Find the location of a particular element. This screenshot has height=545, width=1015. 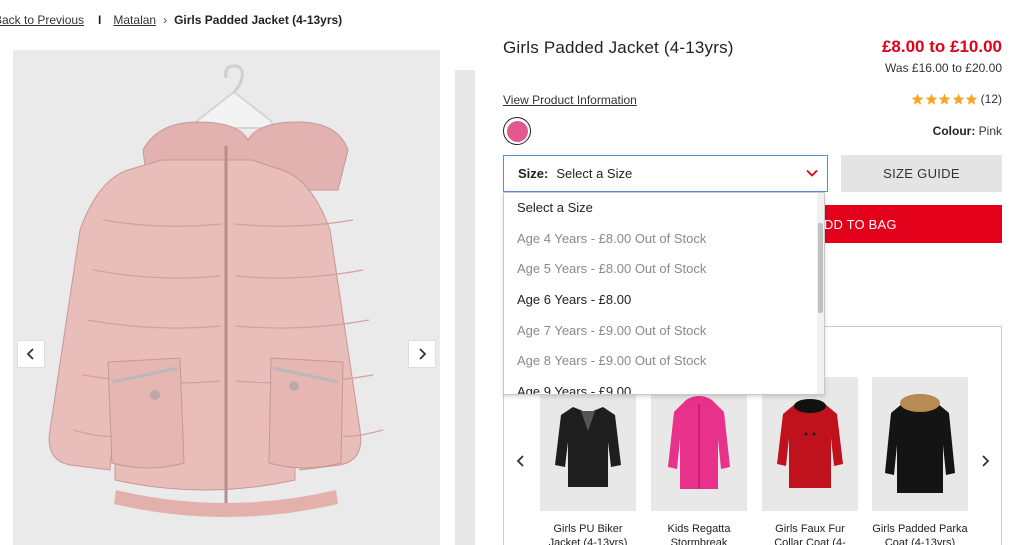

gallery-prev-button is located at coordinates (31, 354).